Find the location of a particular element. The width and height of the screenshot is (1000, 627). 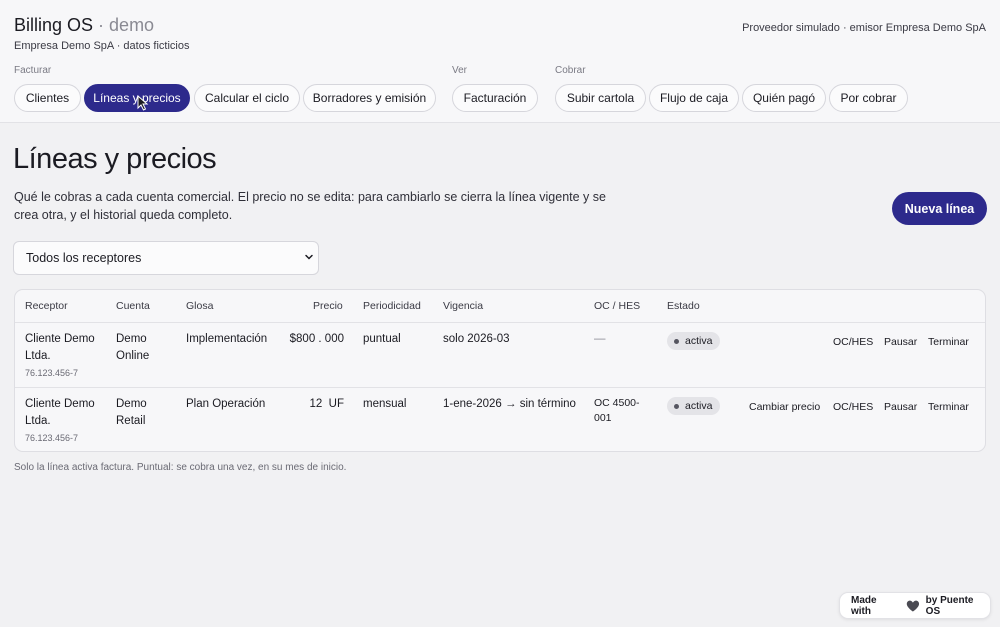

cell-precio: 12 UF is located at coordinates (326, 404).